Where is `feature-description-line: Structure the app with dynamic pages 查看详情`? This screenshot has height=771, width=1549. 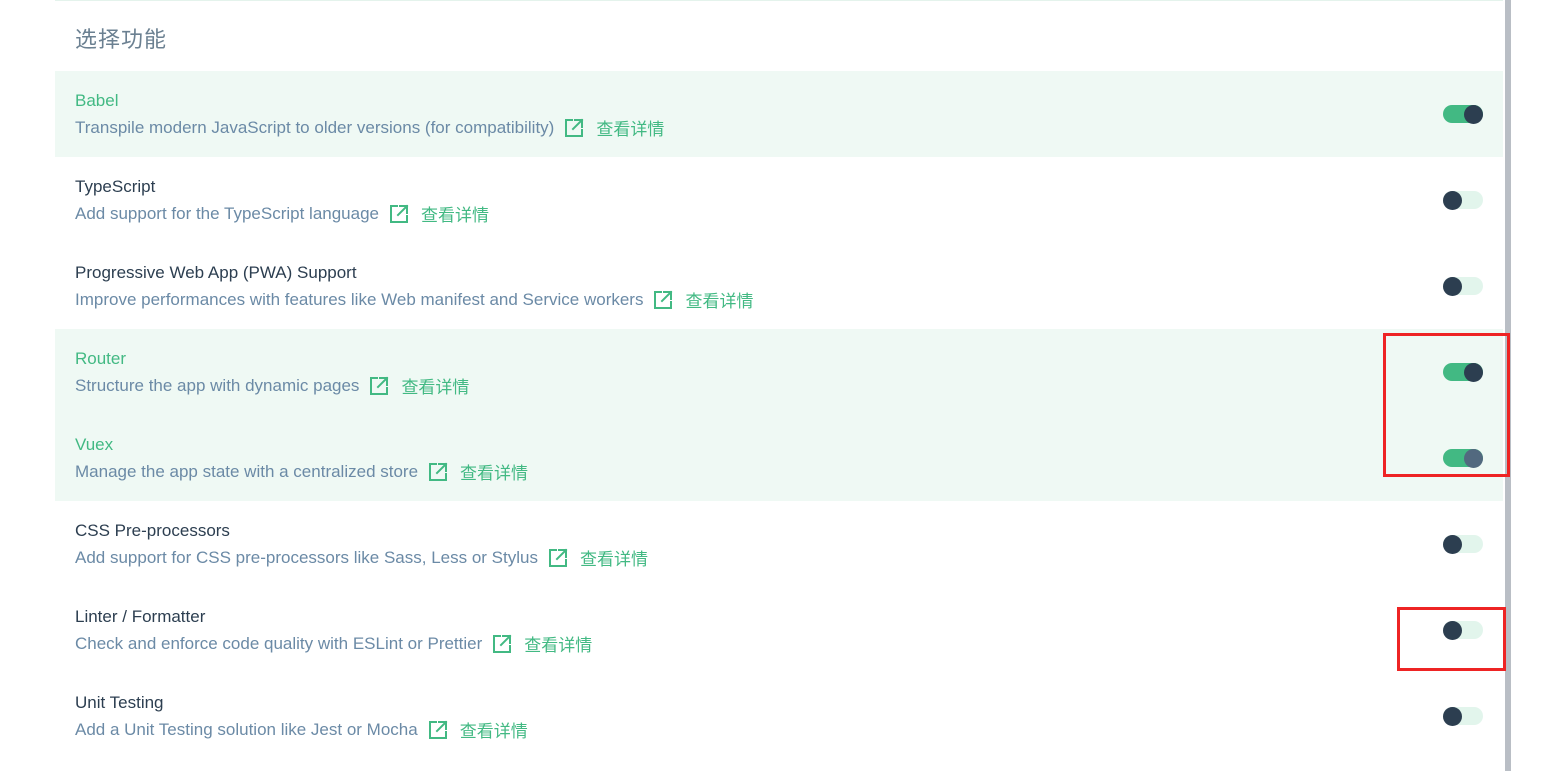 feature-description-line: Structure the app with dynamic pages 查看详情 is located at coordinates (272, 385).